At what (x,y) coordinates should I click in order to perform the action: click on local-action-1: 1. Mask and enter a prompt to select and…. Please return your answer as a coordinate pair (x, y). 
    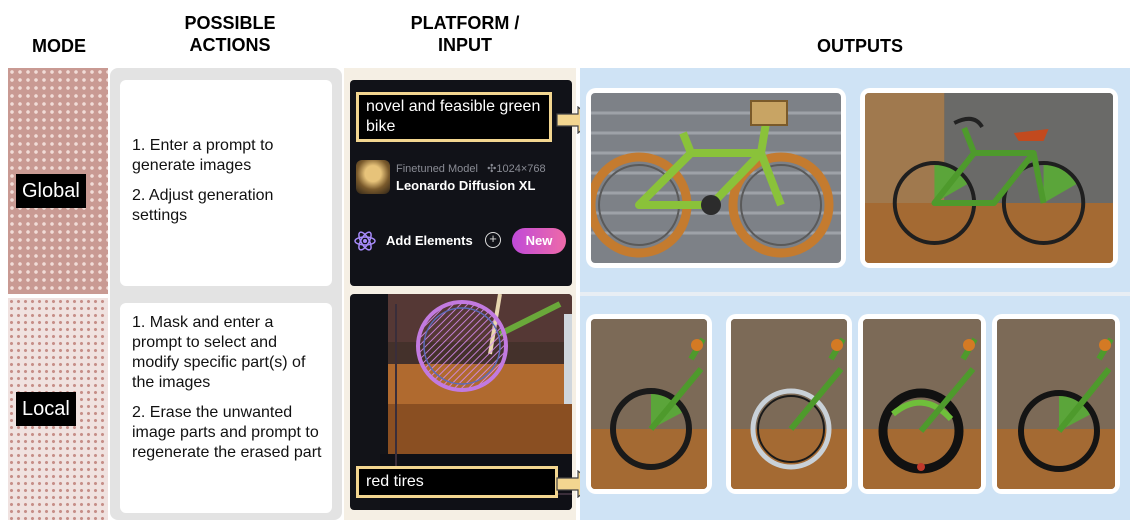
    Looking at the image, I should click on (219, 352).